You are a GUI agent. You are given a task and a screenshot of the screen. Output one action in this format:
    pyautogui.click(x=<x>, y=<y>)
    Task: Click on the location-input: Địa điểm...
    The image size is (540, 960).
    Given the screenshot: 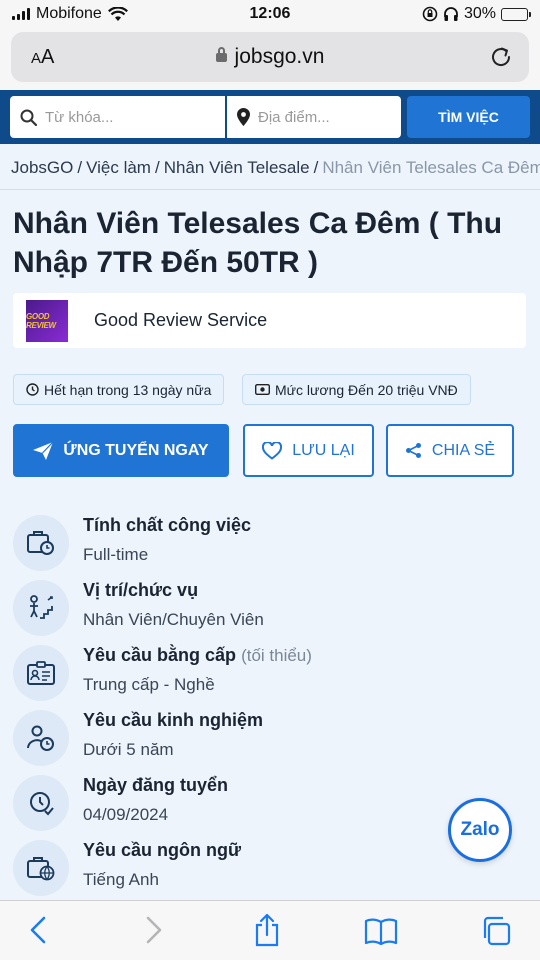 What is the action you would take?
    pyautogui.click(x=314, y=117)
    